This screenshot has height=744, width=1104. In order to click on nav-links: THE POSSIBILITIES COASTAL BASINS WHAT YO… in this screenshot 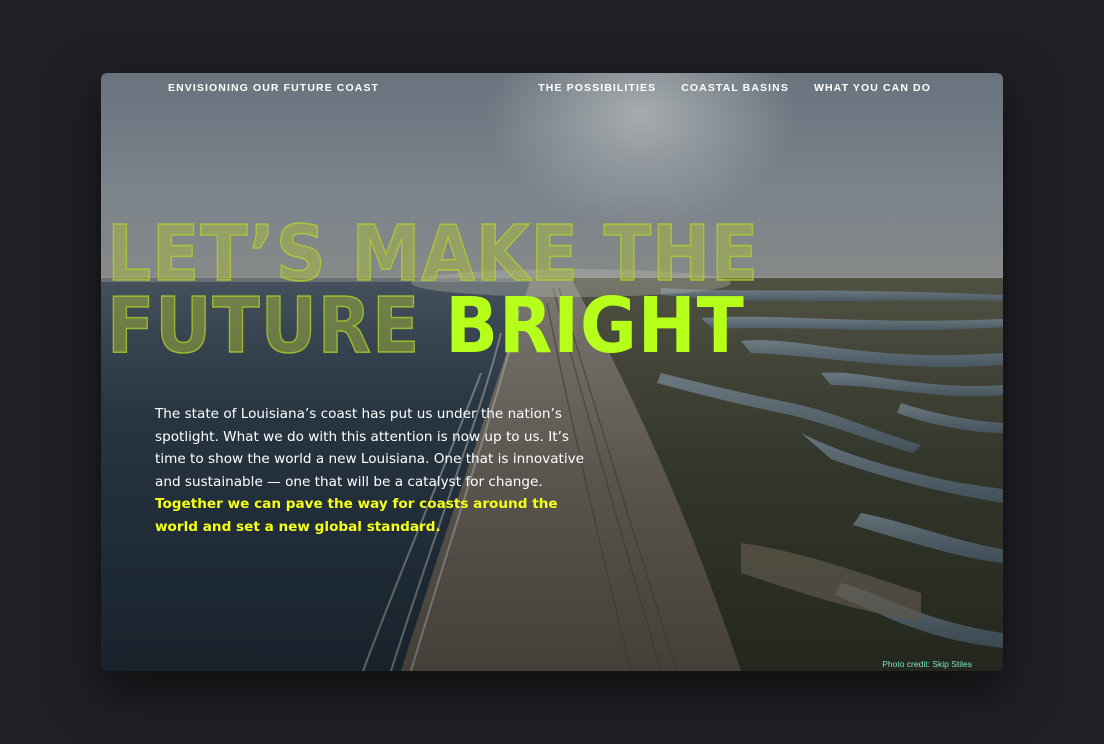, I will do `click(734, 88)`.